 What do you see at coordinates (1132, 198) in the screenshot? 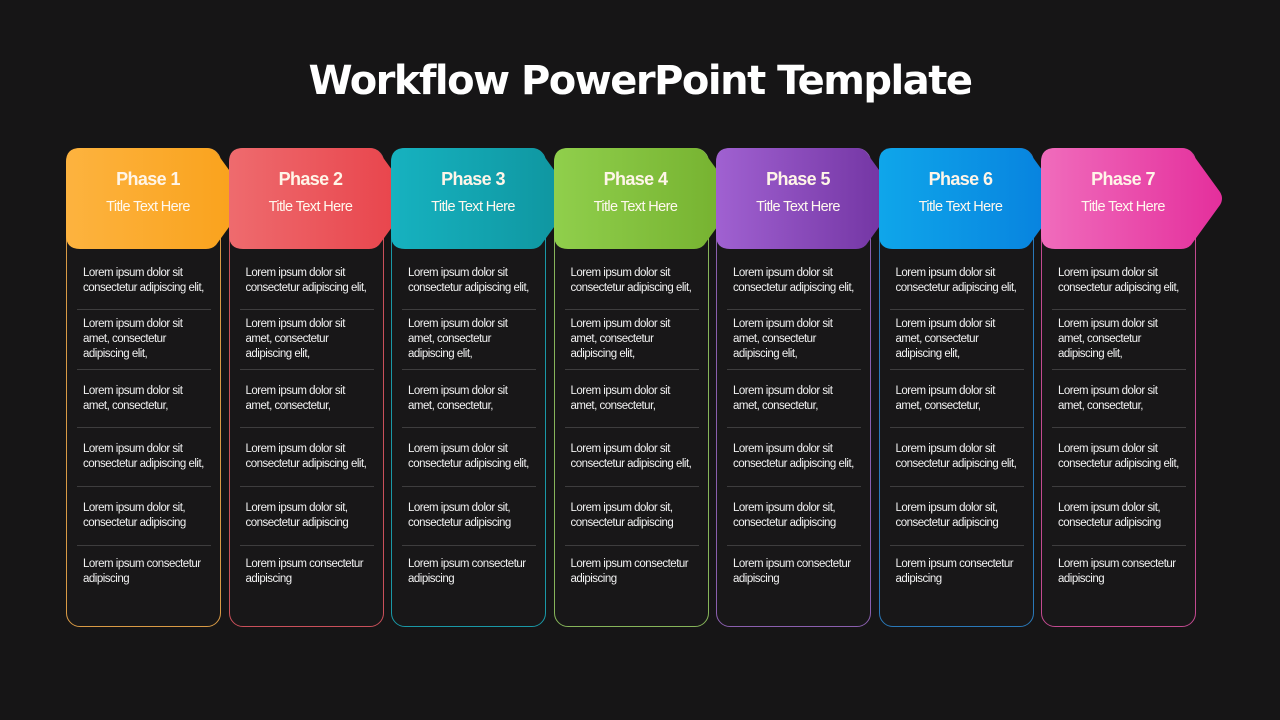
I see `phase-header-arrow: Phase 7 Title Text Here` at bounding box center [1132, 198].